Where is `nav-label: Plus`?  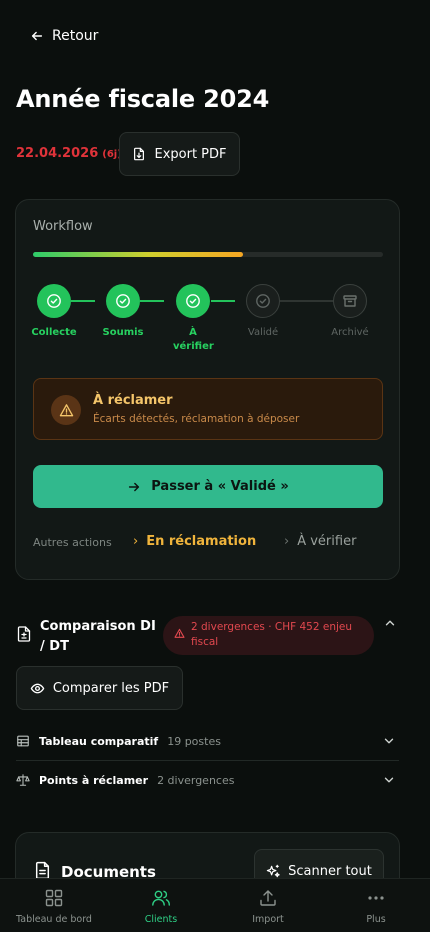 nav-label: Plus is located at coordinates (376, 919).